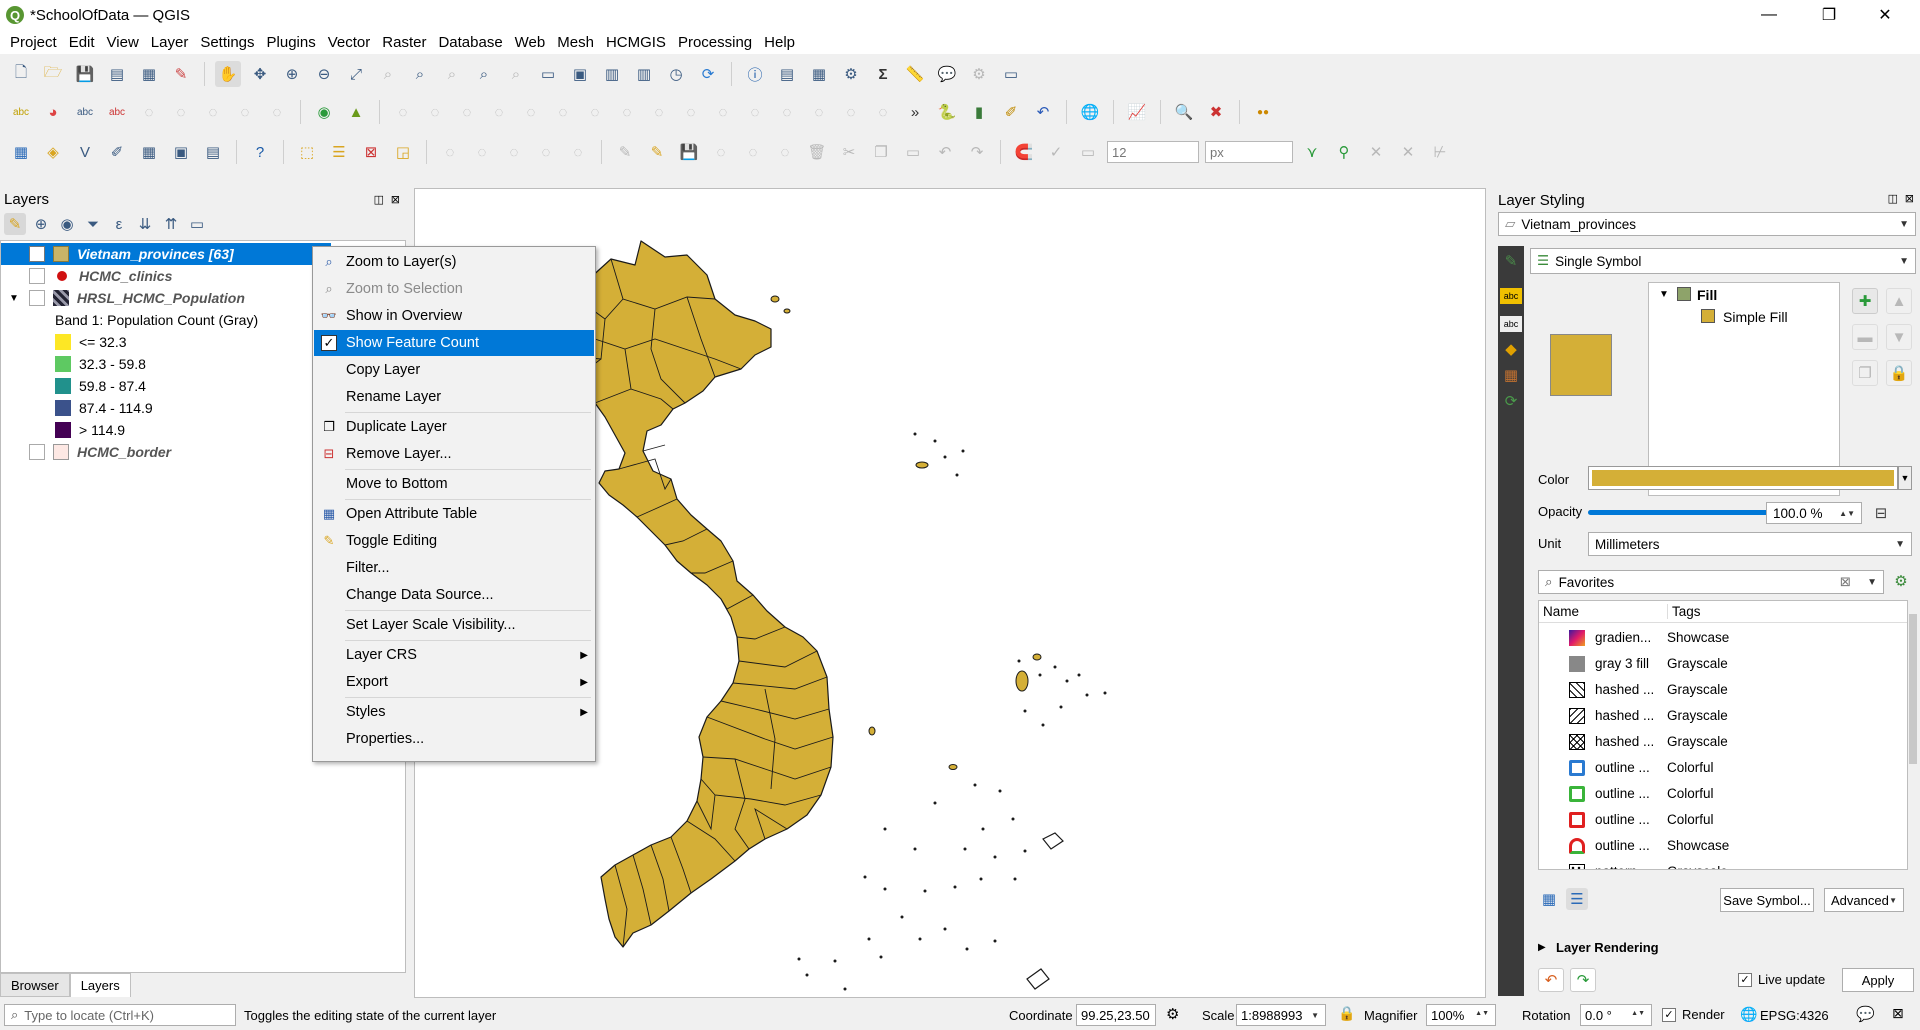  What do you see at coordinates (213, 152) in the screenshot?
I see `add-virtual-icon: ▤` at bounding box center [213, 152].